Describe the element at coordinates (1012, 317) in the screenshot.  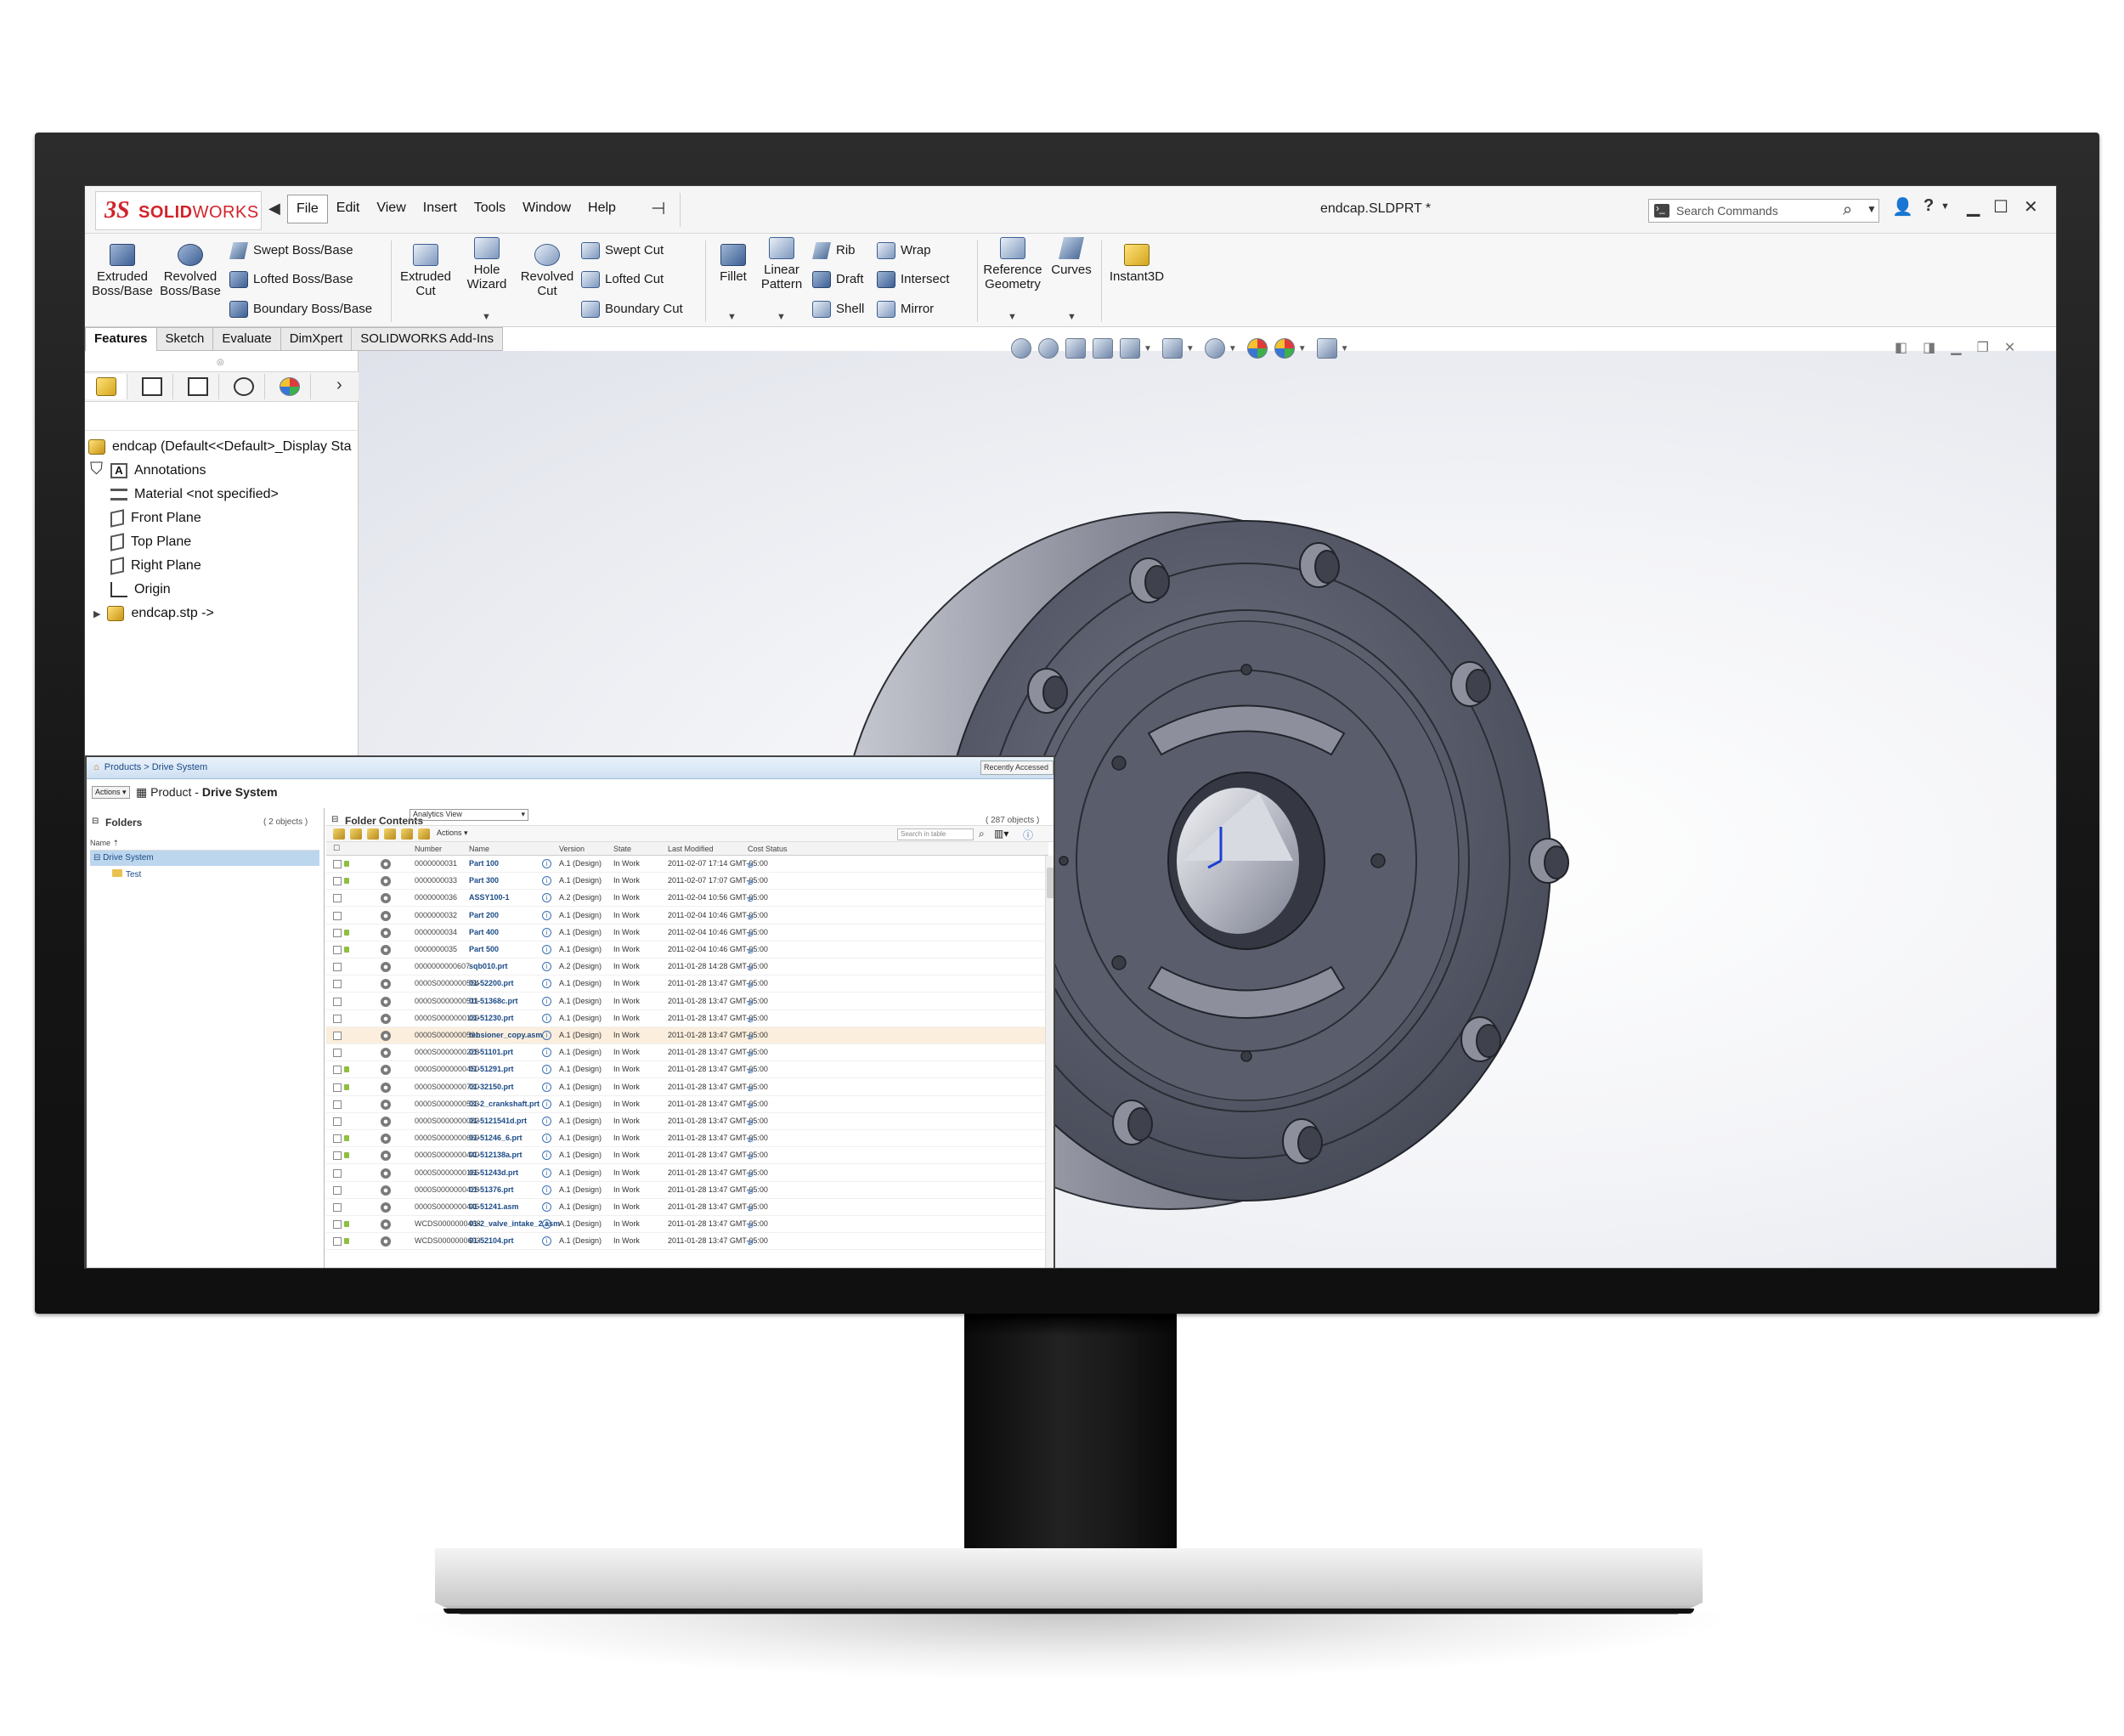
I see `reference-geometry-dropdown-icon: ▼` at that location.